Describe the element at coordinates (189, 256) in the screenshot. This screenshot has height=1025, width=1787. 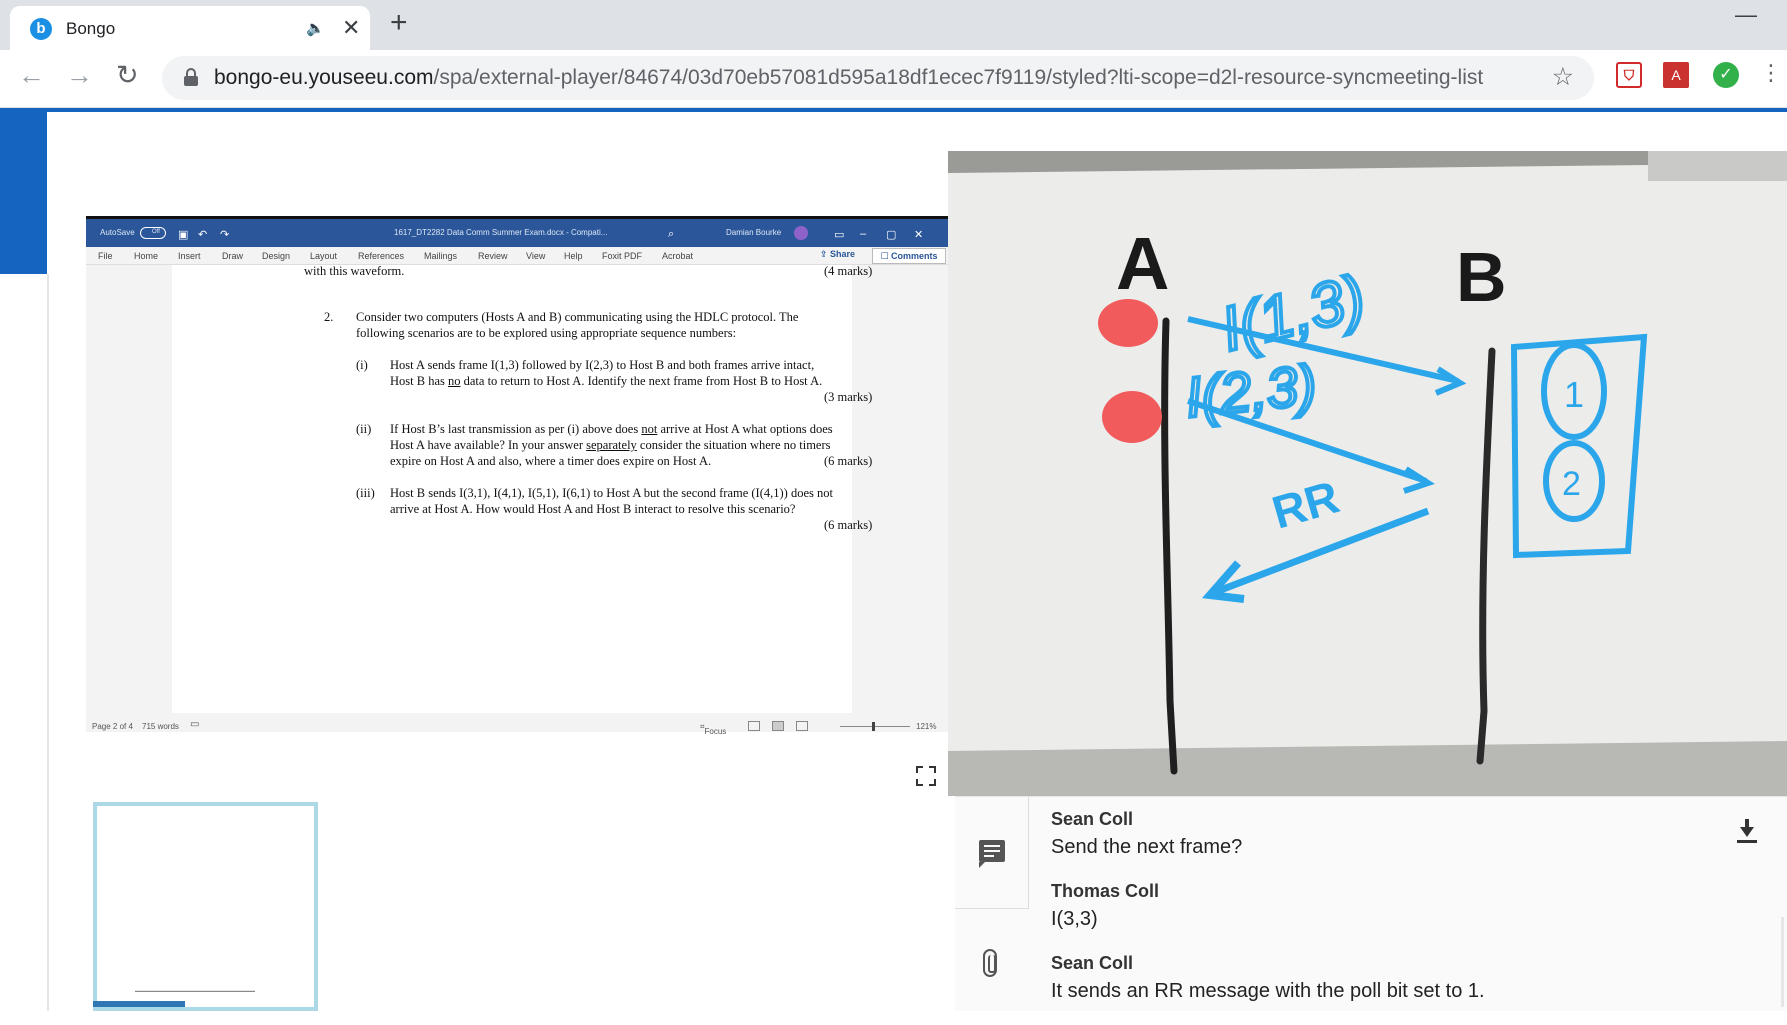
I see `ribbon-tab: Insert` at that location.